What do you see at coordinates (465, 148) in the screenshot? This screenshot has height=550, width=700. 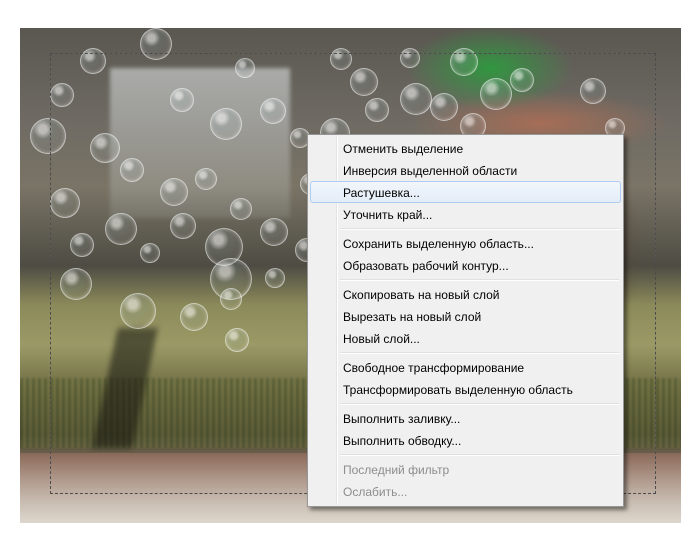 I see `menu-item: Отменить выделение` at bounding box center [465, 148].